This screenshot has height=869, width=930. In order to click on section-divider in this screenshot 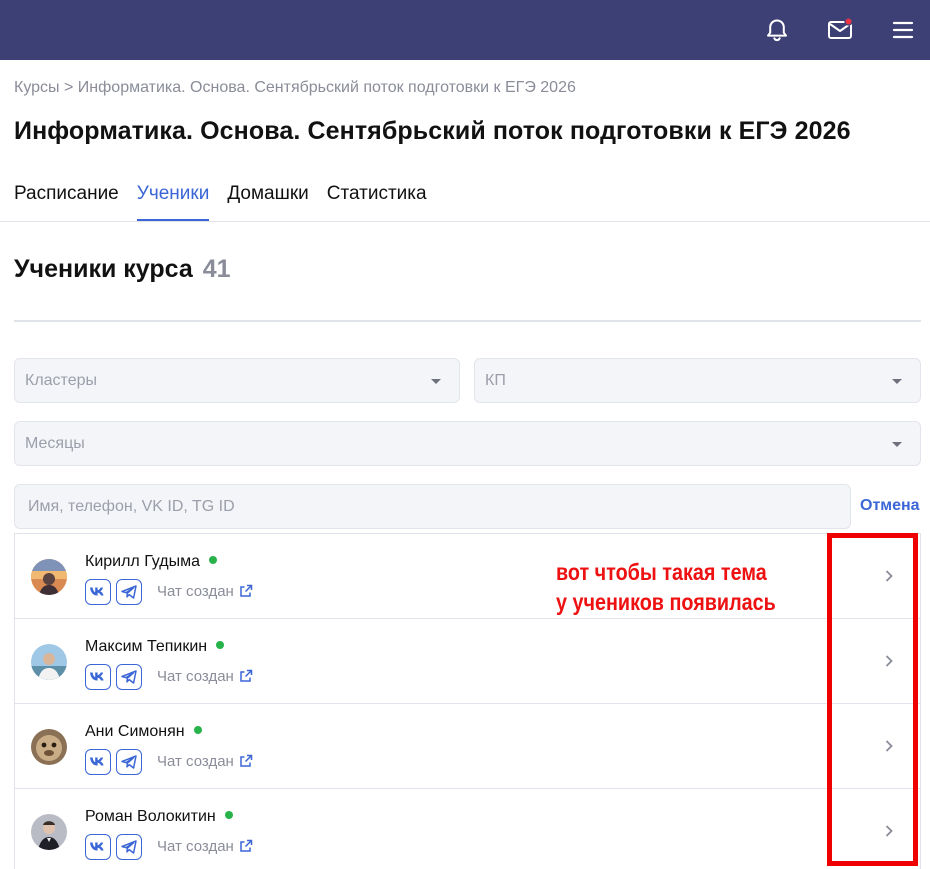, I will do `click(467, 321)`.